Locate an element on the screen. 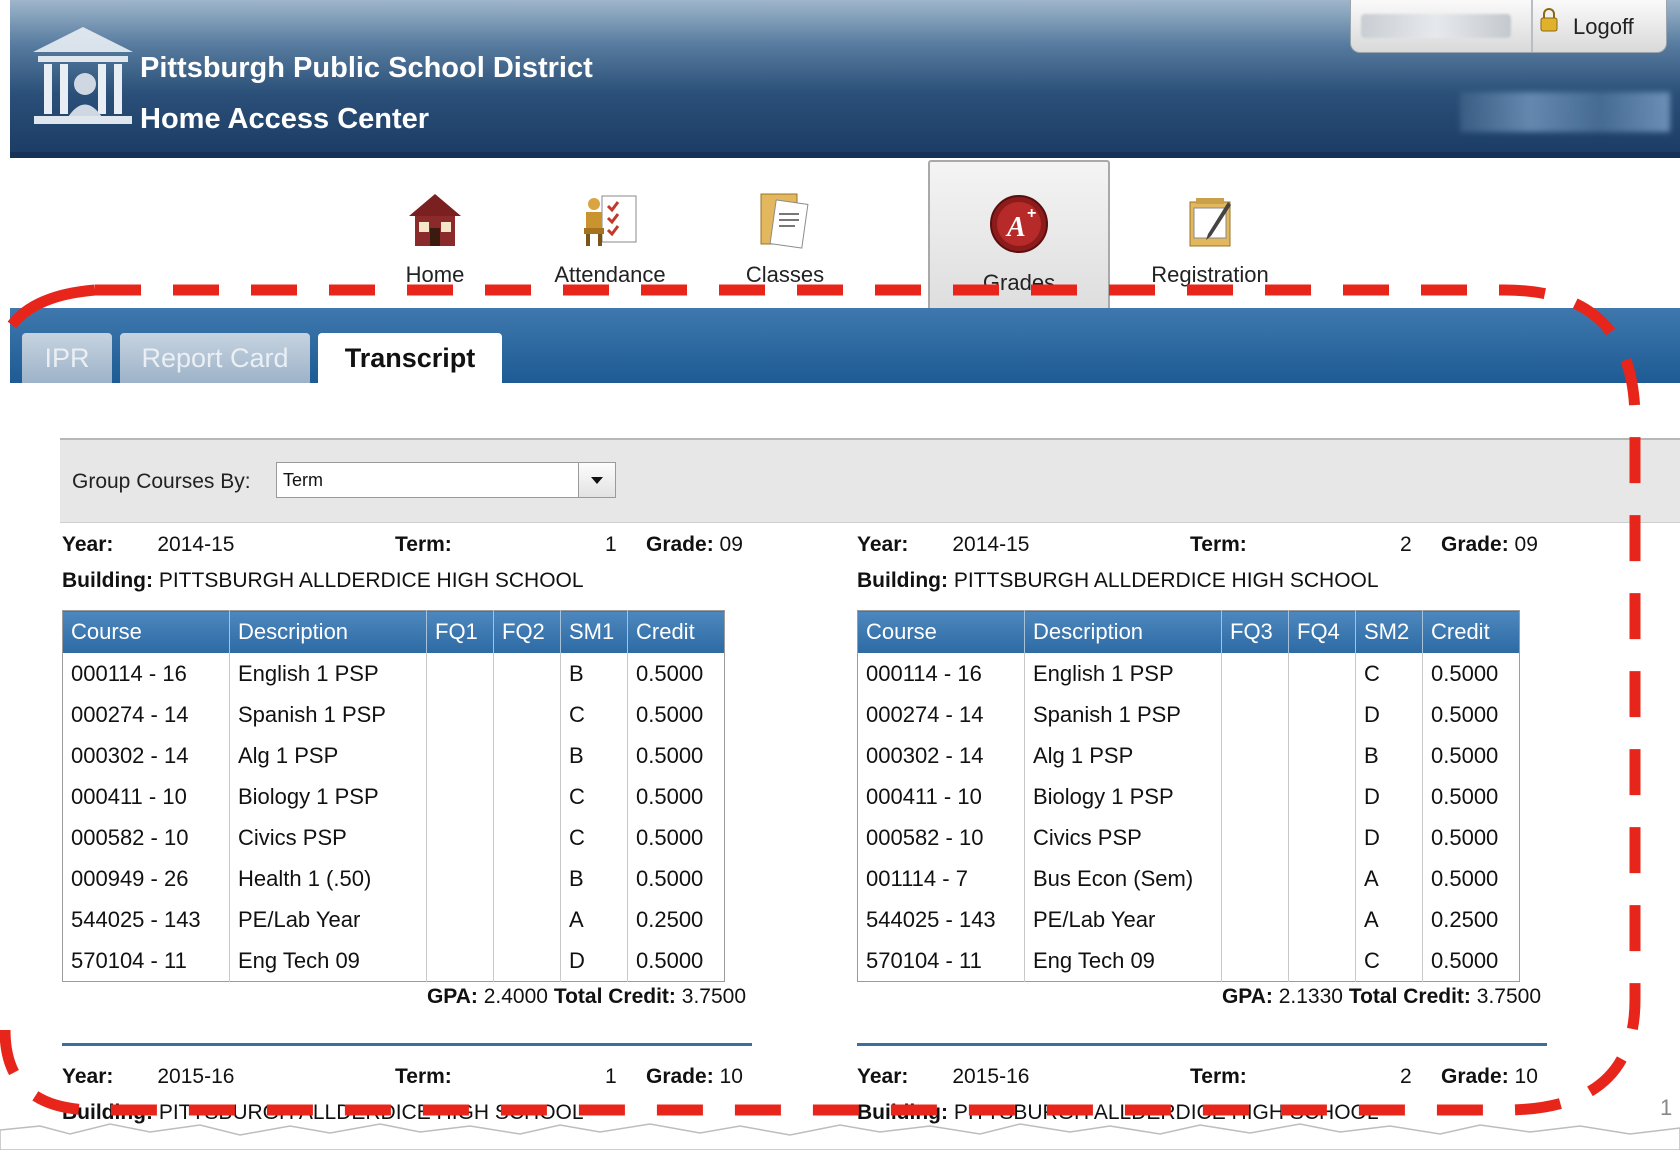  next-term-field: Term: is located at coordinates (423, 1076).